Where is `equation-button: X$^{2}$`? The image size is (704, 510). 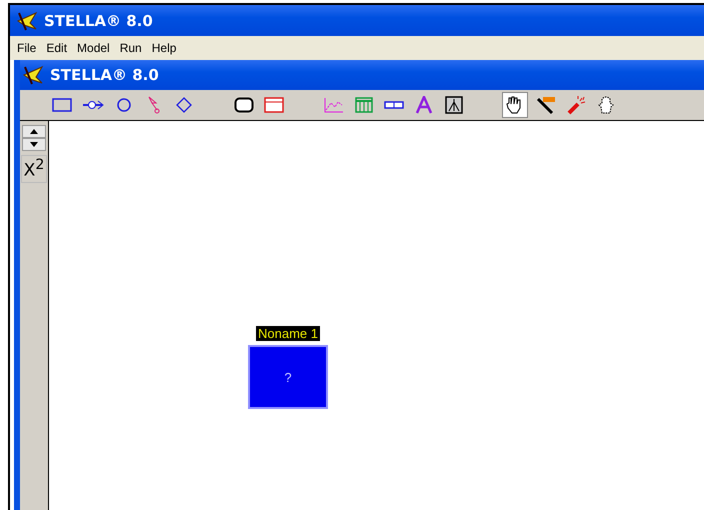
equation-button: X$^{2}$ is located at coordinates (34, 169).